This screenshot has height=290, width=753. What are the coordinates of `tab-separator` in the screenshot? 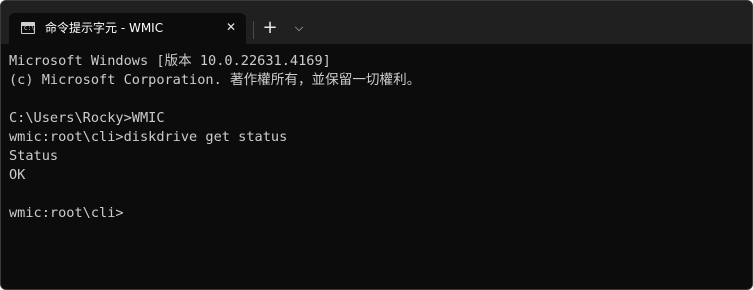 It's located at (253, 30).